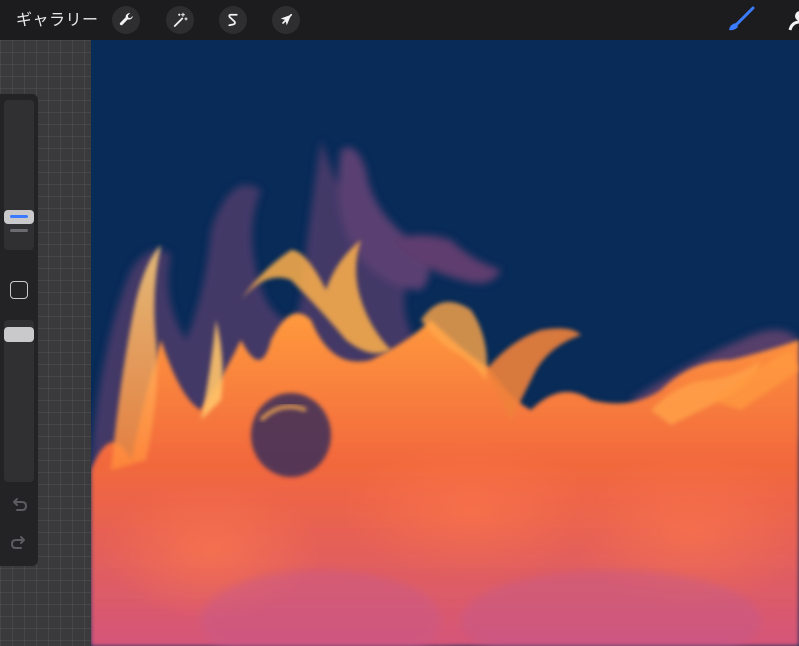  I want to click on redo-button, so click(19, 544).